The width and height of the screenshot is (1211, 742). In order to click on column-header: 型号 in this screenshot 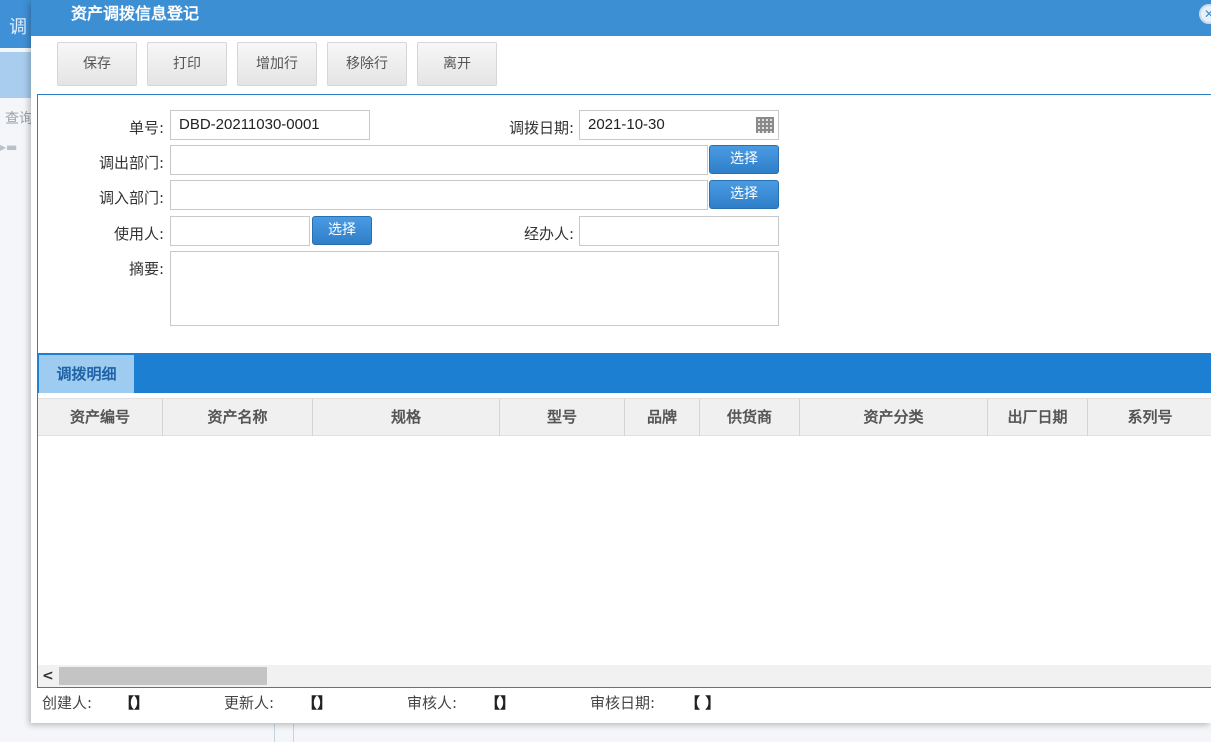, I will do `click(562, 417)`.